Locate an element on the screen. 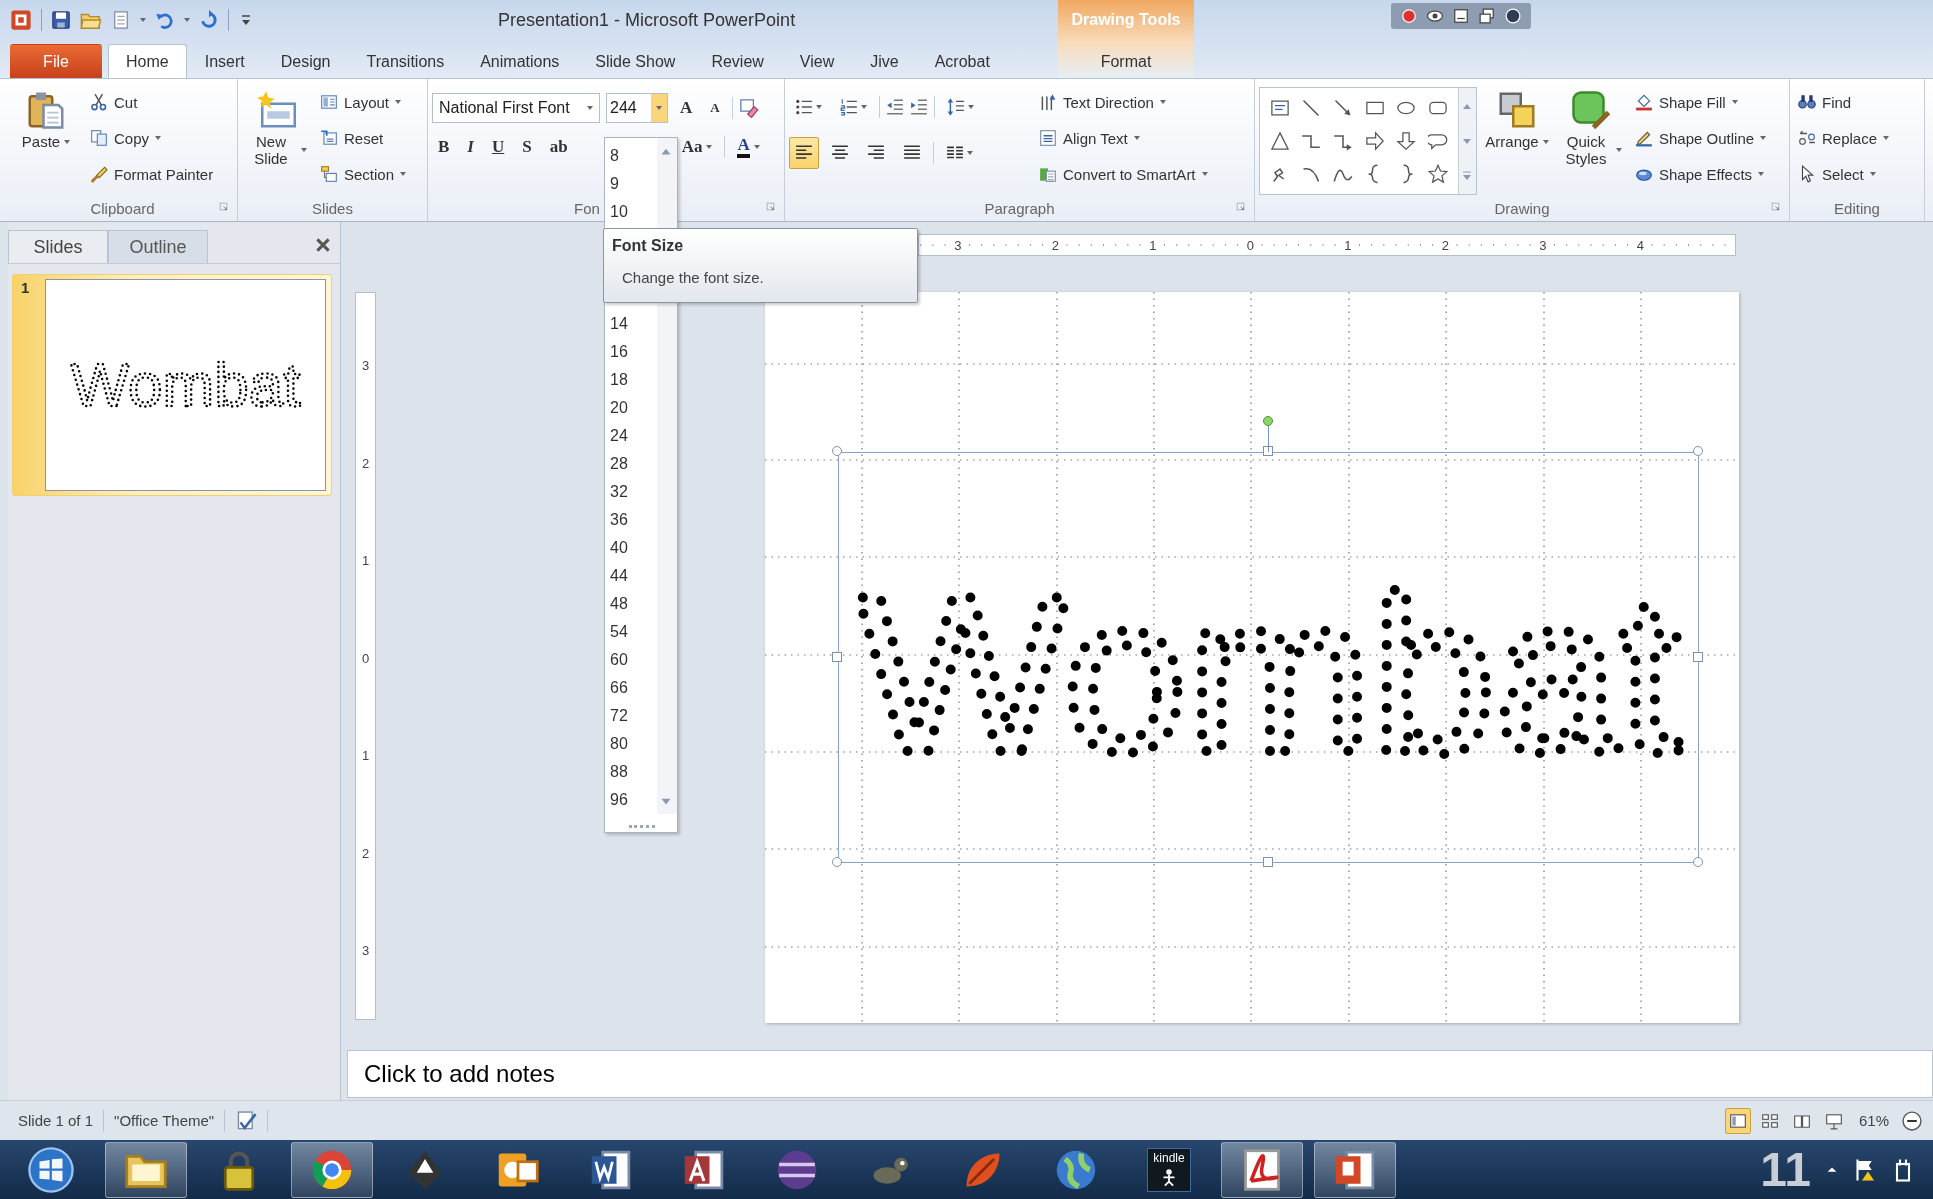 This screenshot has width=1933, height=1199. shapes-gallery is located at coordinates (1368, 141).